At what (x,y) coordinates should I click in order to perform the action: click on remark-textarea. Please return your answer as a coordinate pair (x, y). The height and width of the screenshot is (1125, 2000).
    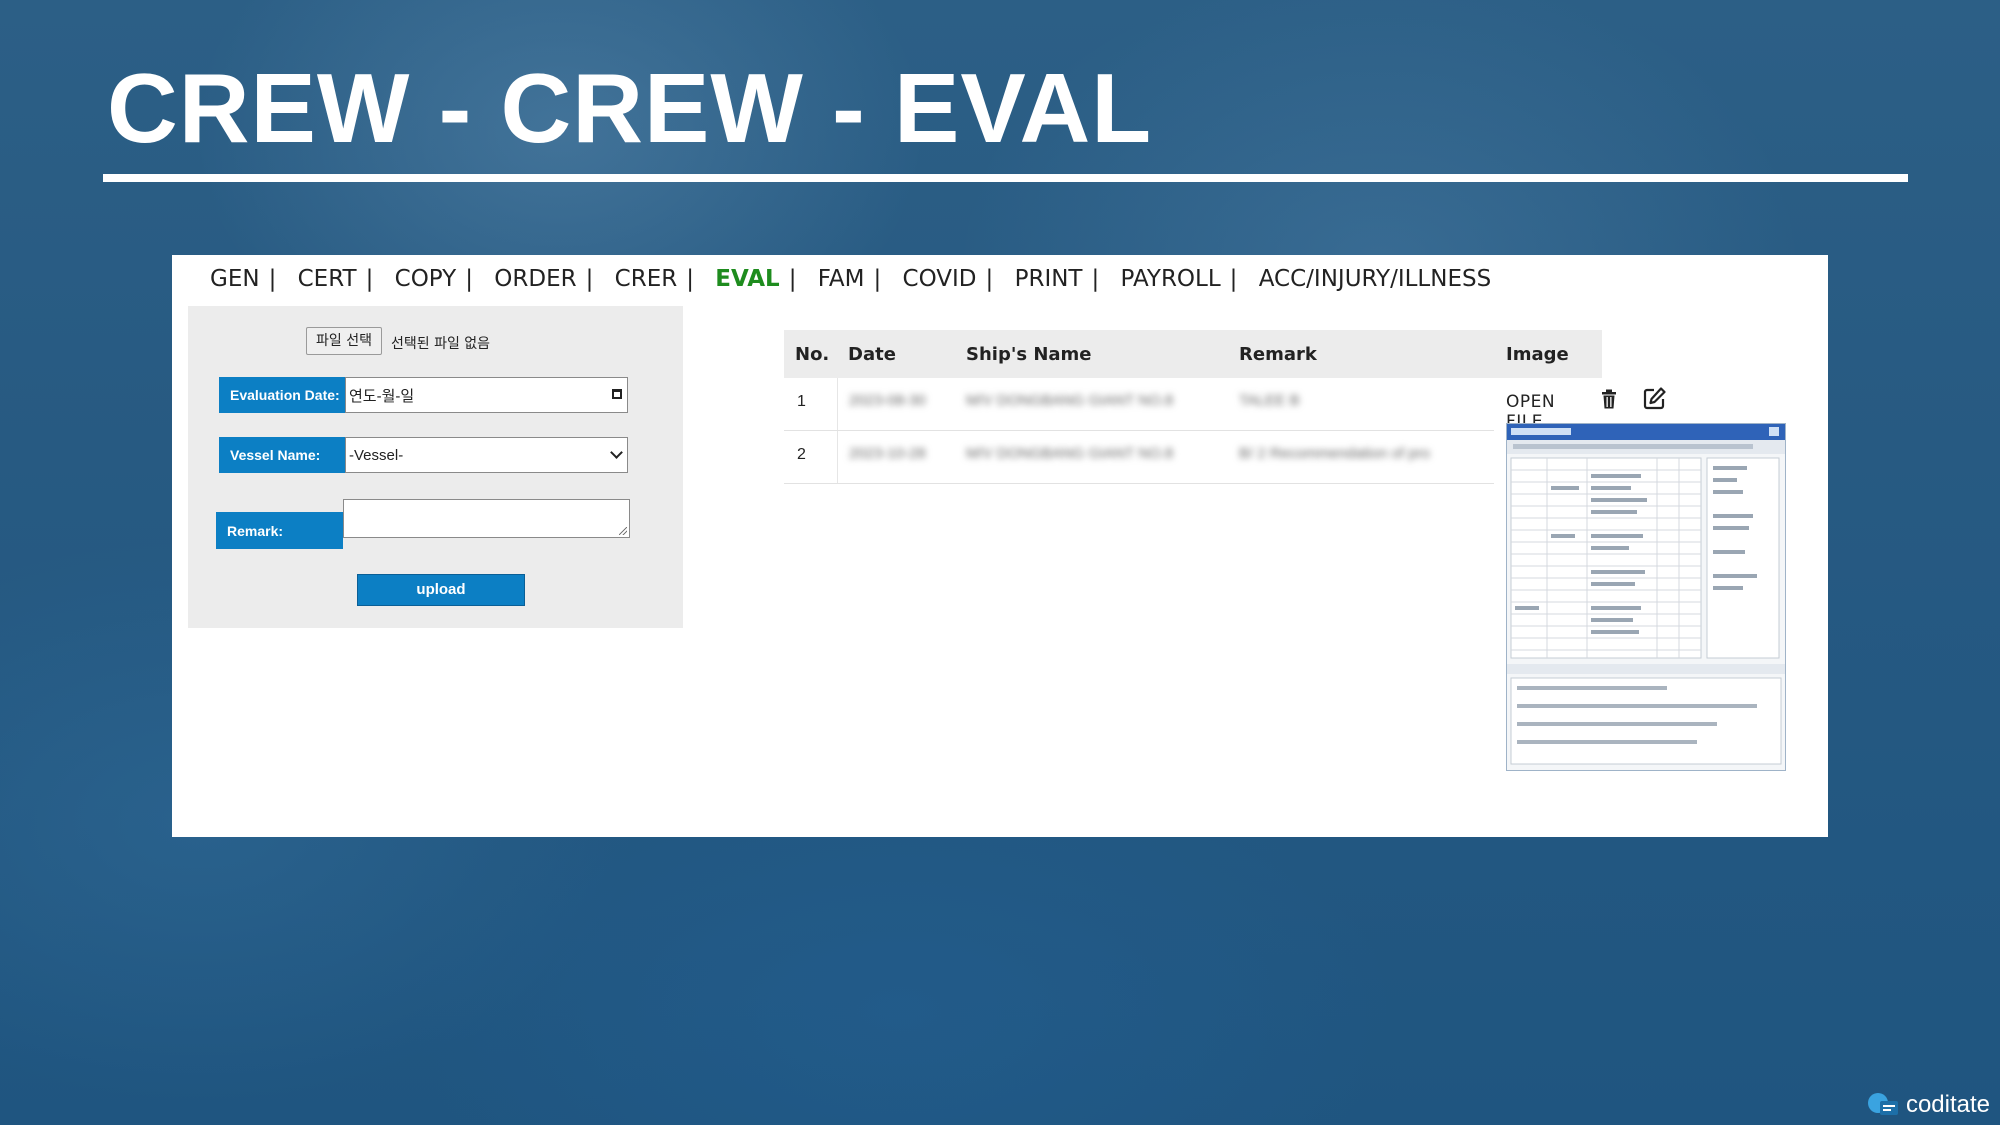
    Looking at the image, I should click on (486, 518).